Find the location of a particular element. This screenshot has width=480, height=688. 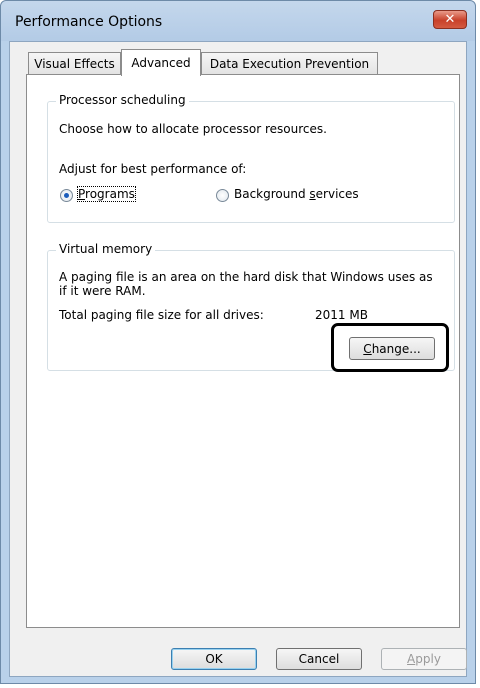

processor-scheduling-label: Processor scheduling is located at coordinates (122, 100).